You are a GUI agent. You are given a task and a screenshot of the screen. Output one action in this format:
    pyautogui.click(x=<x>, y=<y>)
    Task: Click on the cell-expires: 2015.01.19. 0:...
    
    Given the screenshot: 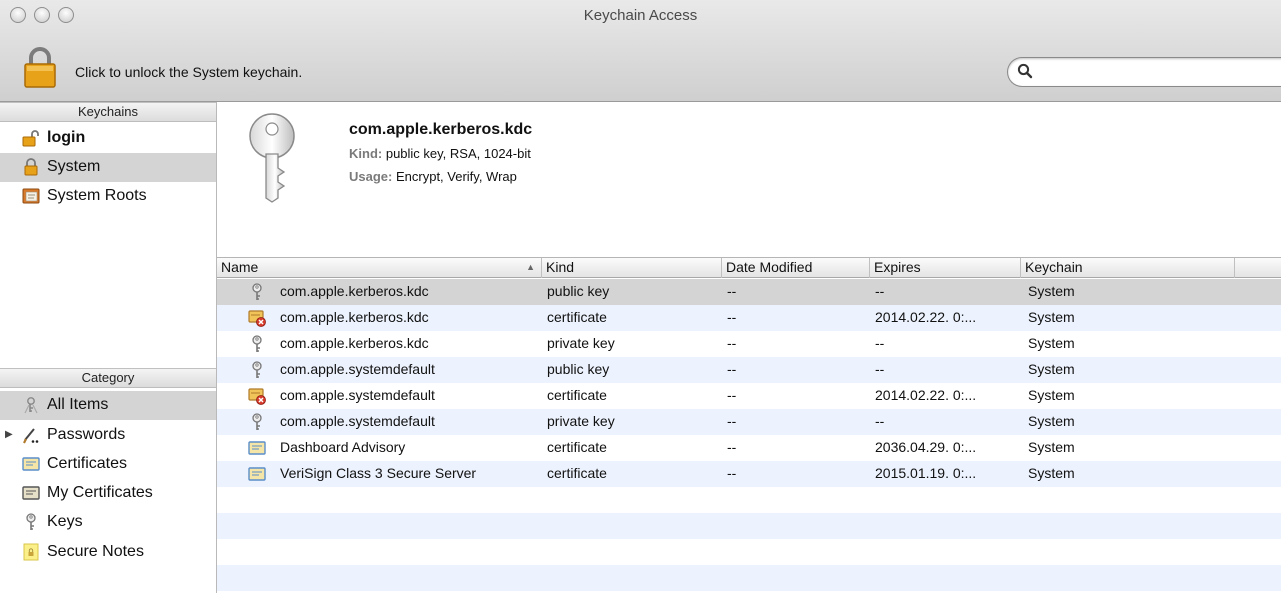 What is the action you would take?
    pyautogui.click(x=926, y=473)
    